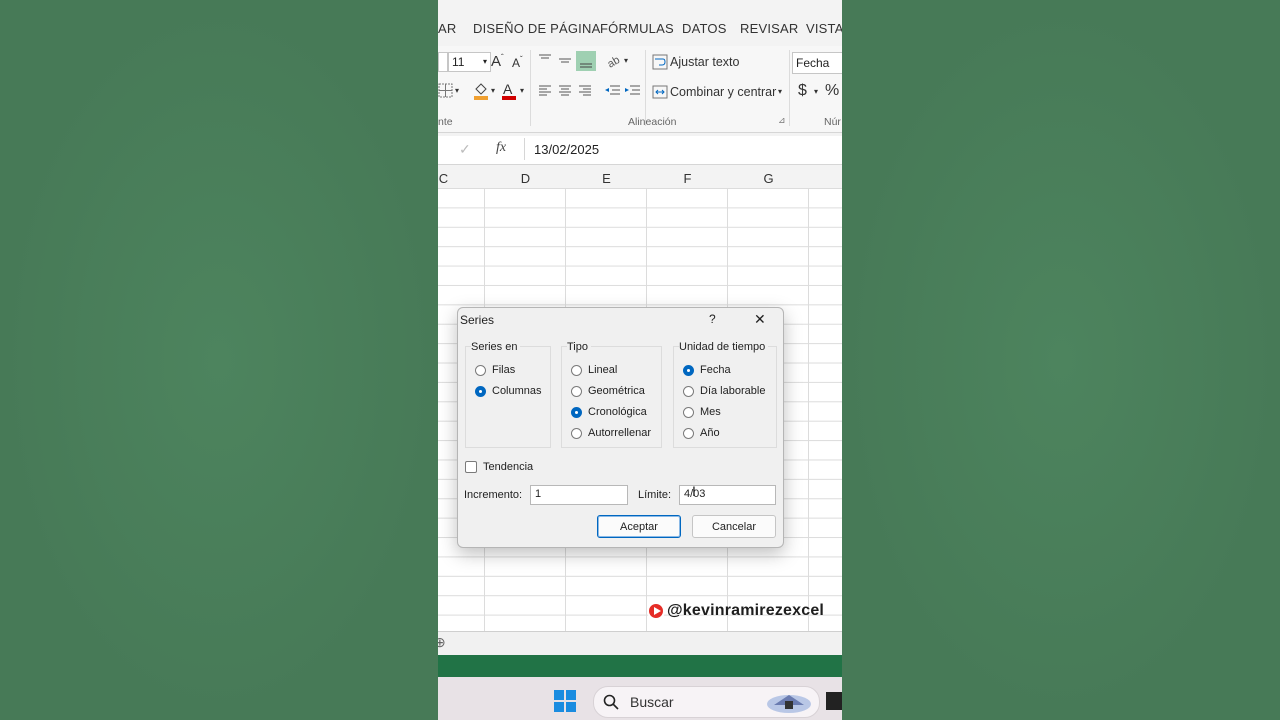  I want to click on tab-insertar: AR, so click(447, 28).